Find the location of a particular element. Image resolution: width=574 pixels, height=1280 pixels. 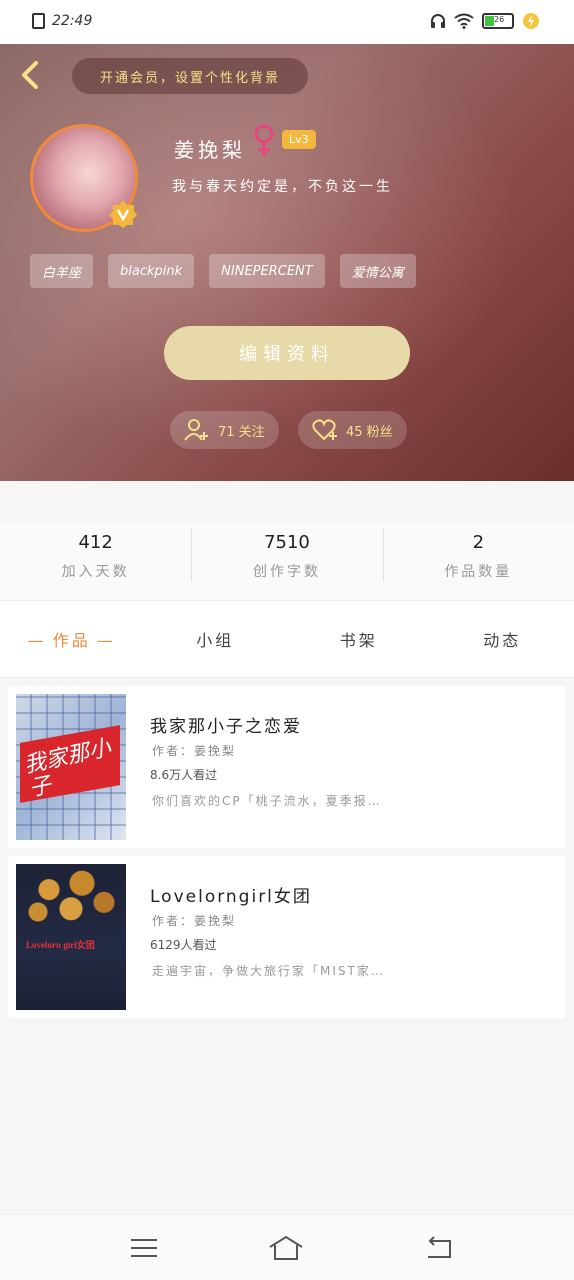

vip-banner: 开通会员，设置个性化背景 is located at coordinates (190, 76).